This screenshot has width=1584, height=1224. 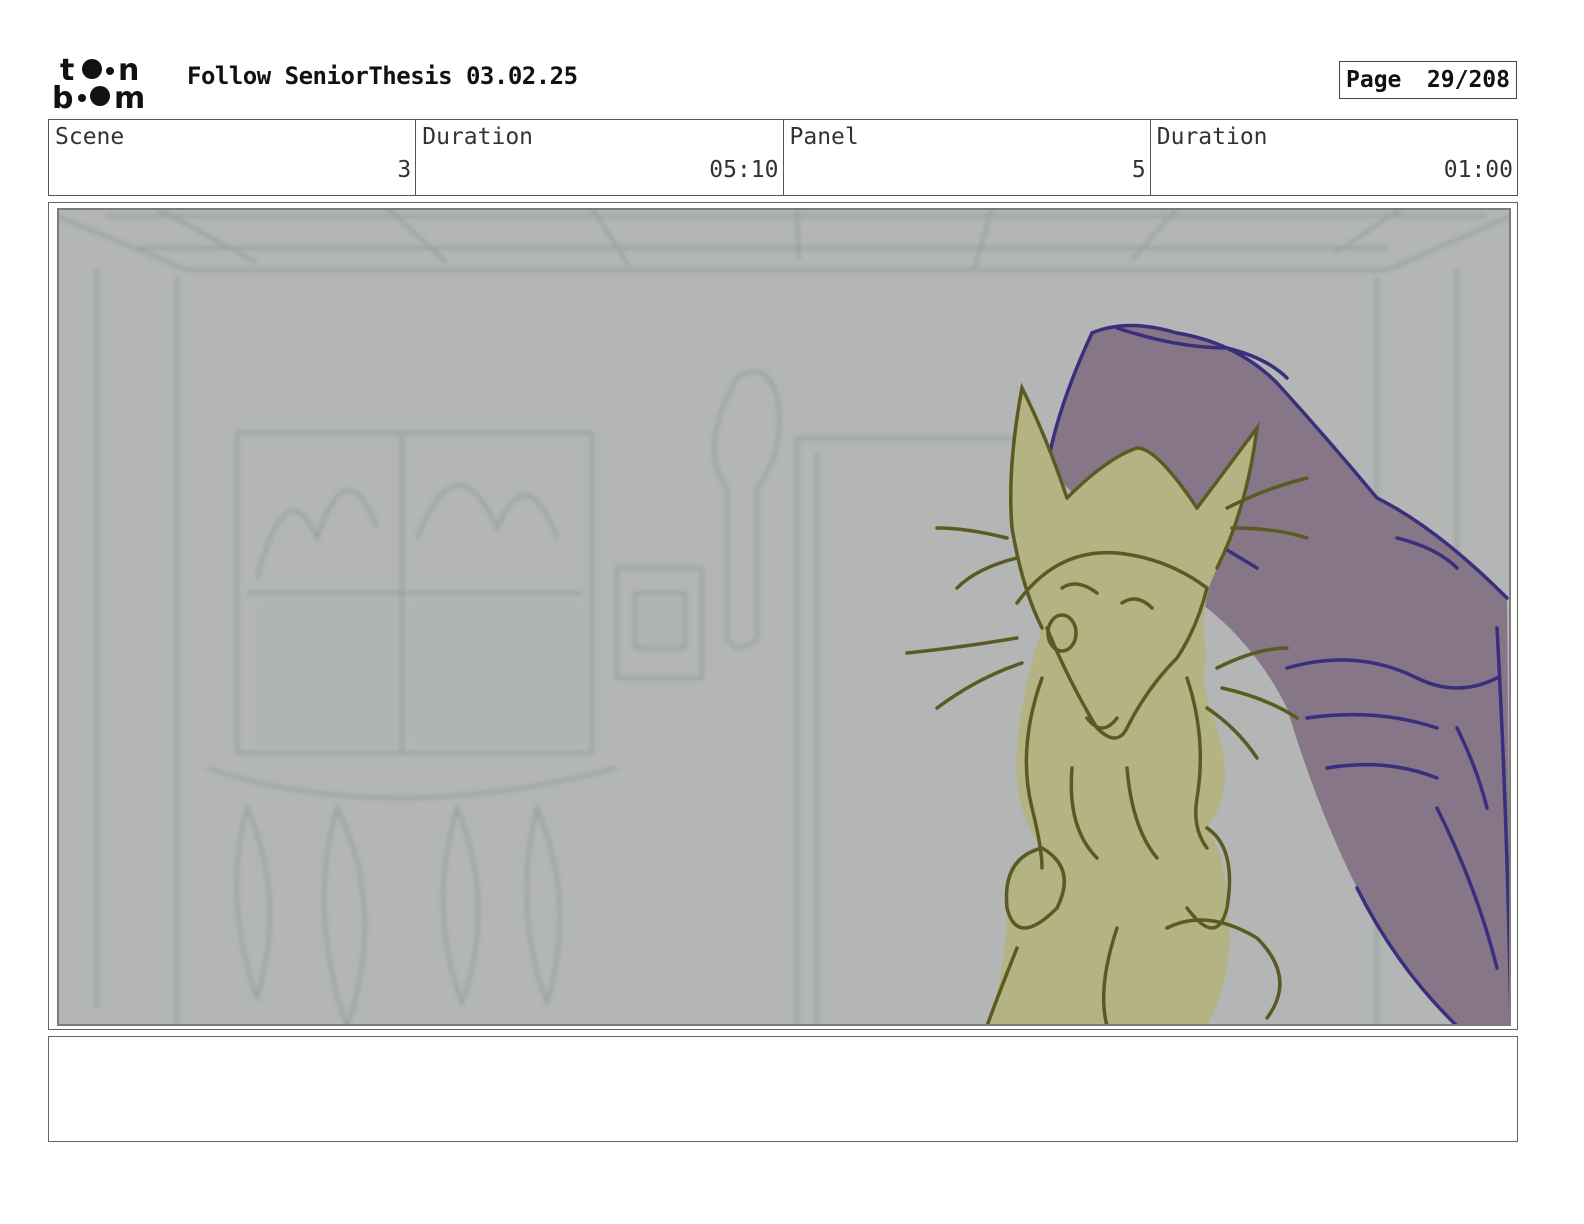 What do you see at coordinates (90, 137) in the screenshot?
I see `scene-label: Scene` at bounding box center [90, 137].